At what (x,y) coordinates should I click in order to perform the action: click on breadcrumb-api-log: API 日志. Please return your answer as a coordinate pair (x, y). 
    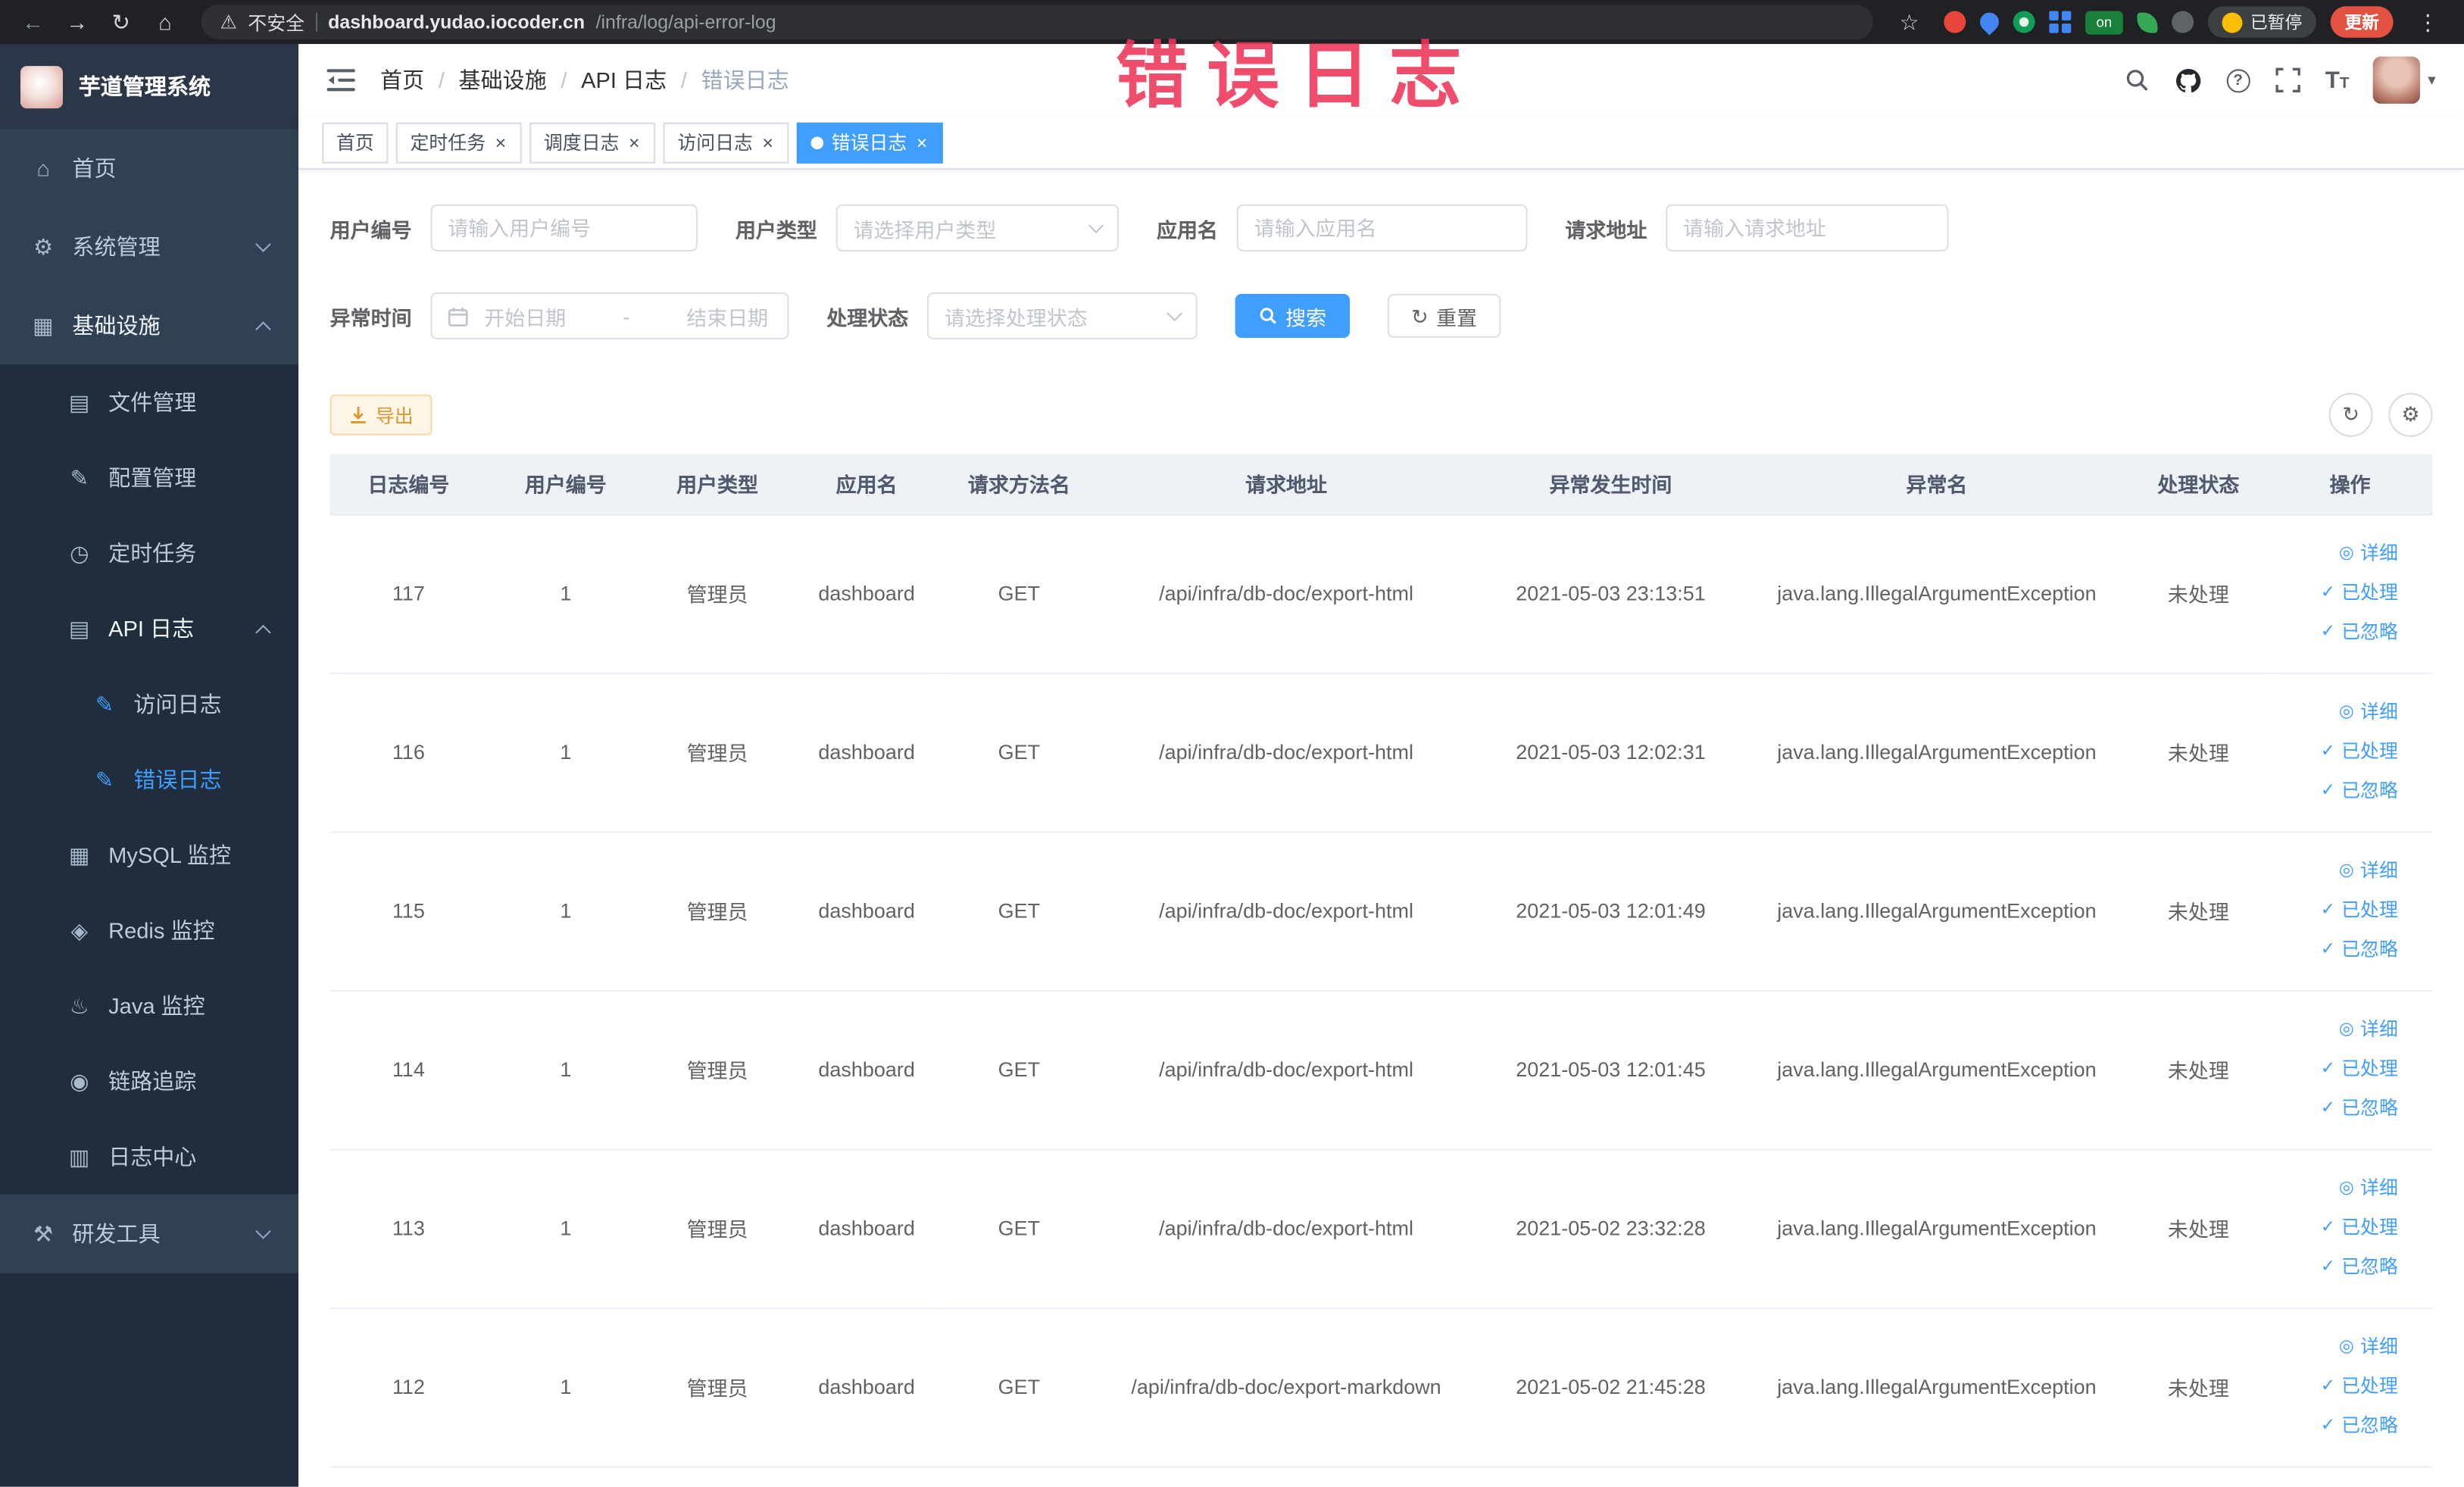
    Looking at the image, I should click on (624, 79).